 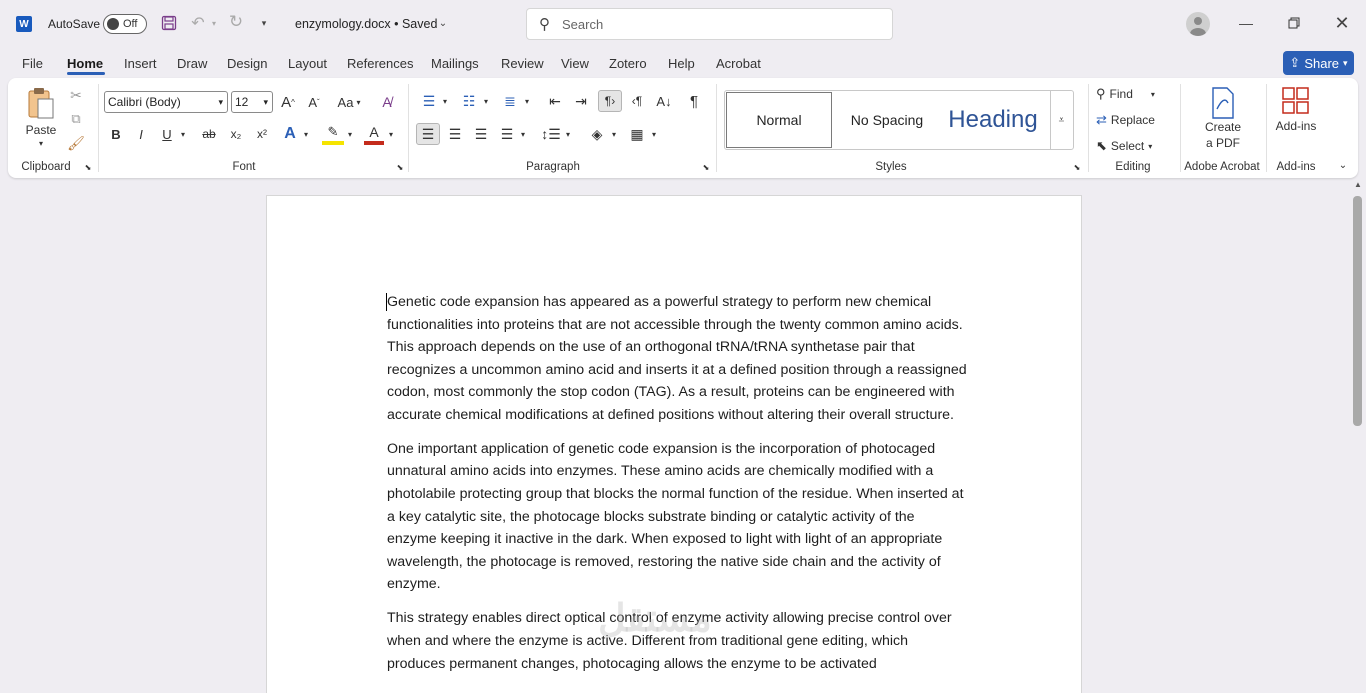 What do you see at coordinates (349, 102) in the screenshot?
I see `change-case-button: Aa ▾` at bounding box center [349, 102].